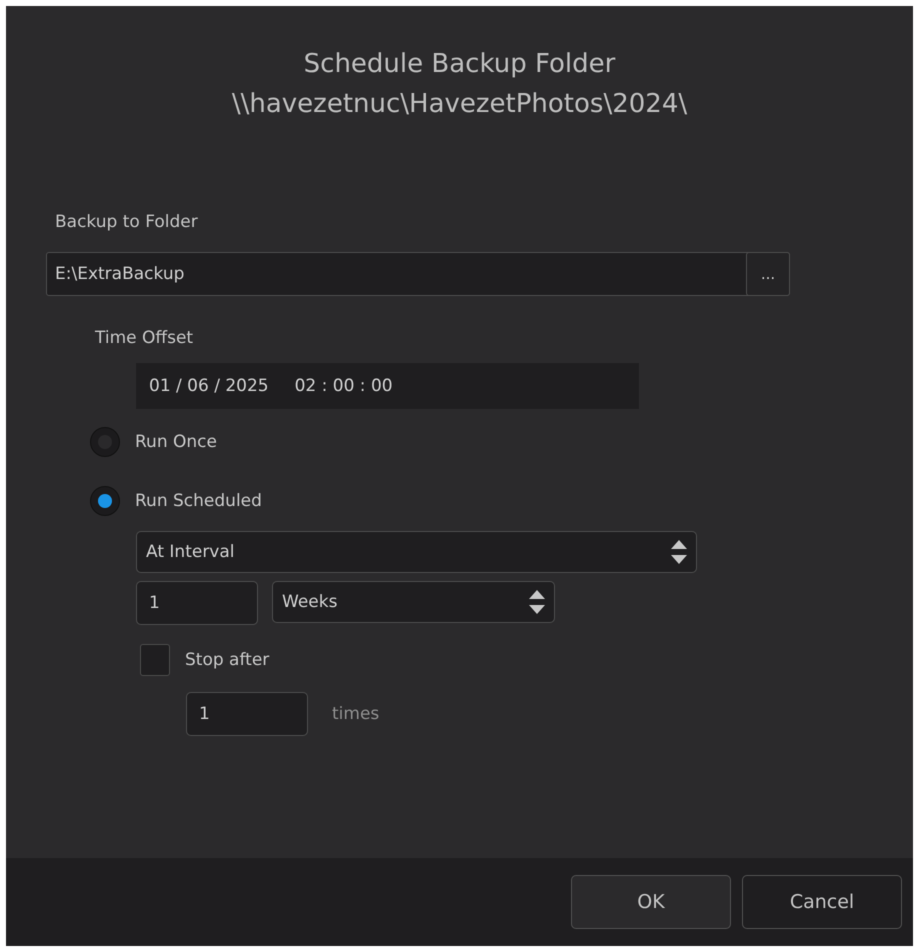  I want to click on radio-label: Run Scheduled, so click(198, 501).